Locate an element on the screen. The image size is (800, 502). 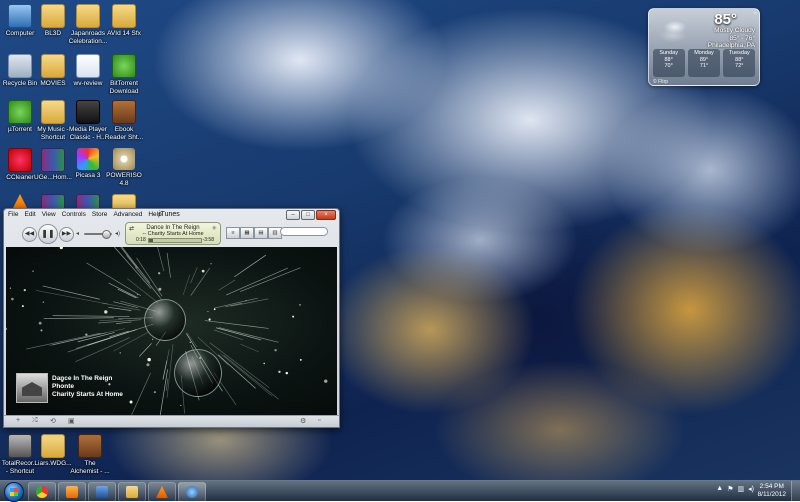
show-hidden-icons-icon: ▲ is located at coordinates (719, 489).